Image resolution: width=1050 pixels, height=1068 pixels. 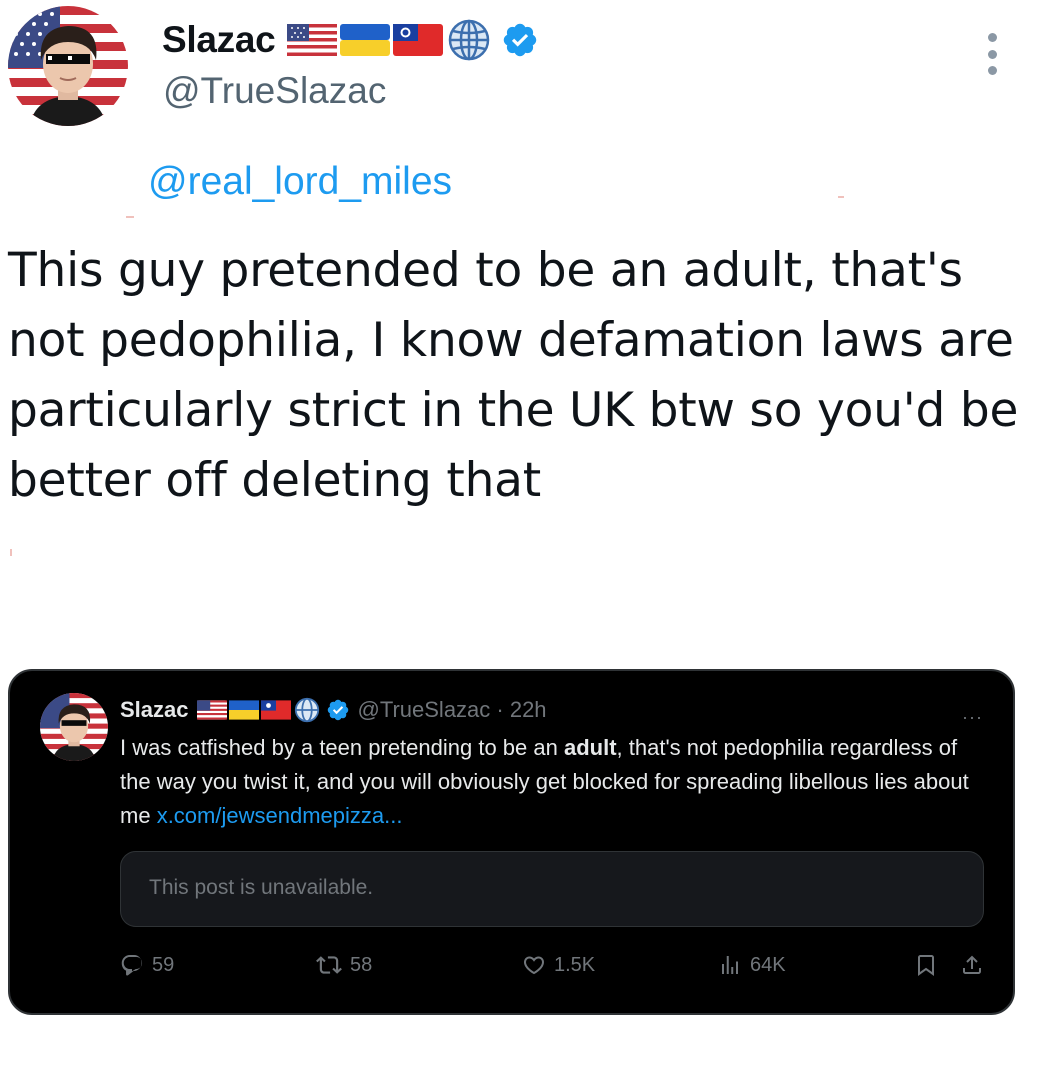 I want to click on views-button: 64K, so click(x=752, y=965).